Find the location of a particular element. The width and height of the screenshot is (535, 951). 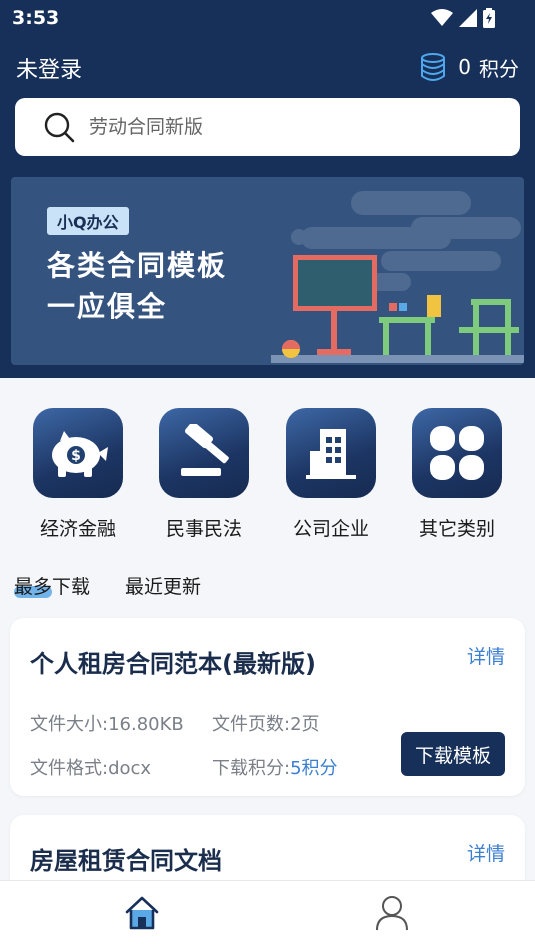

nav-profile is located at coordinates (392, 915).